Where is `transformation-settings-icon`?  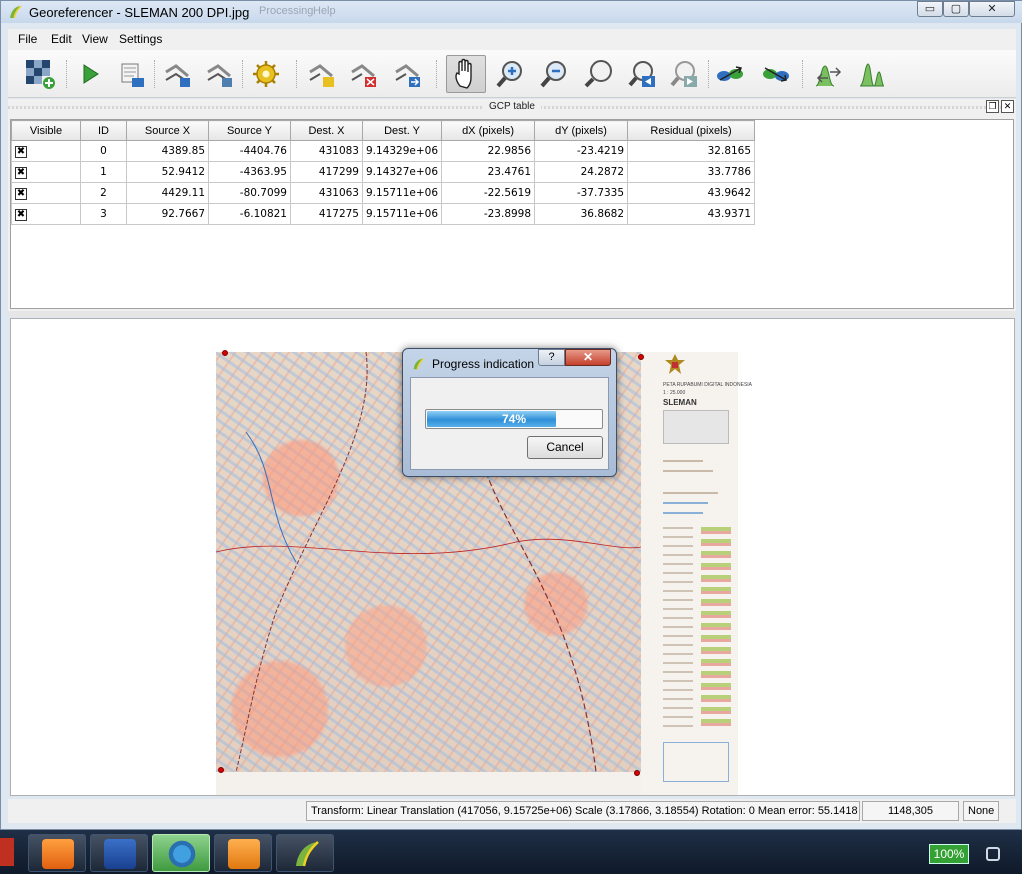 transformation-settings-icon is located at coordinates (266, 74).